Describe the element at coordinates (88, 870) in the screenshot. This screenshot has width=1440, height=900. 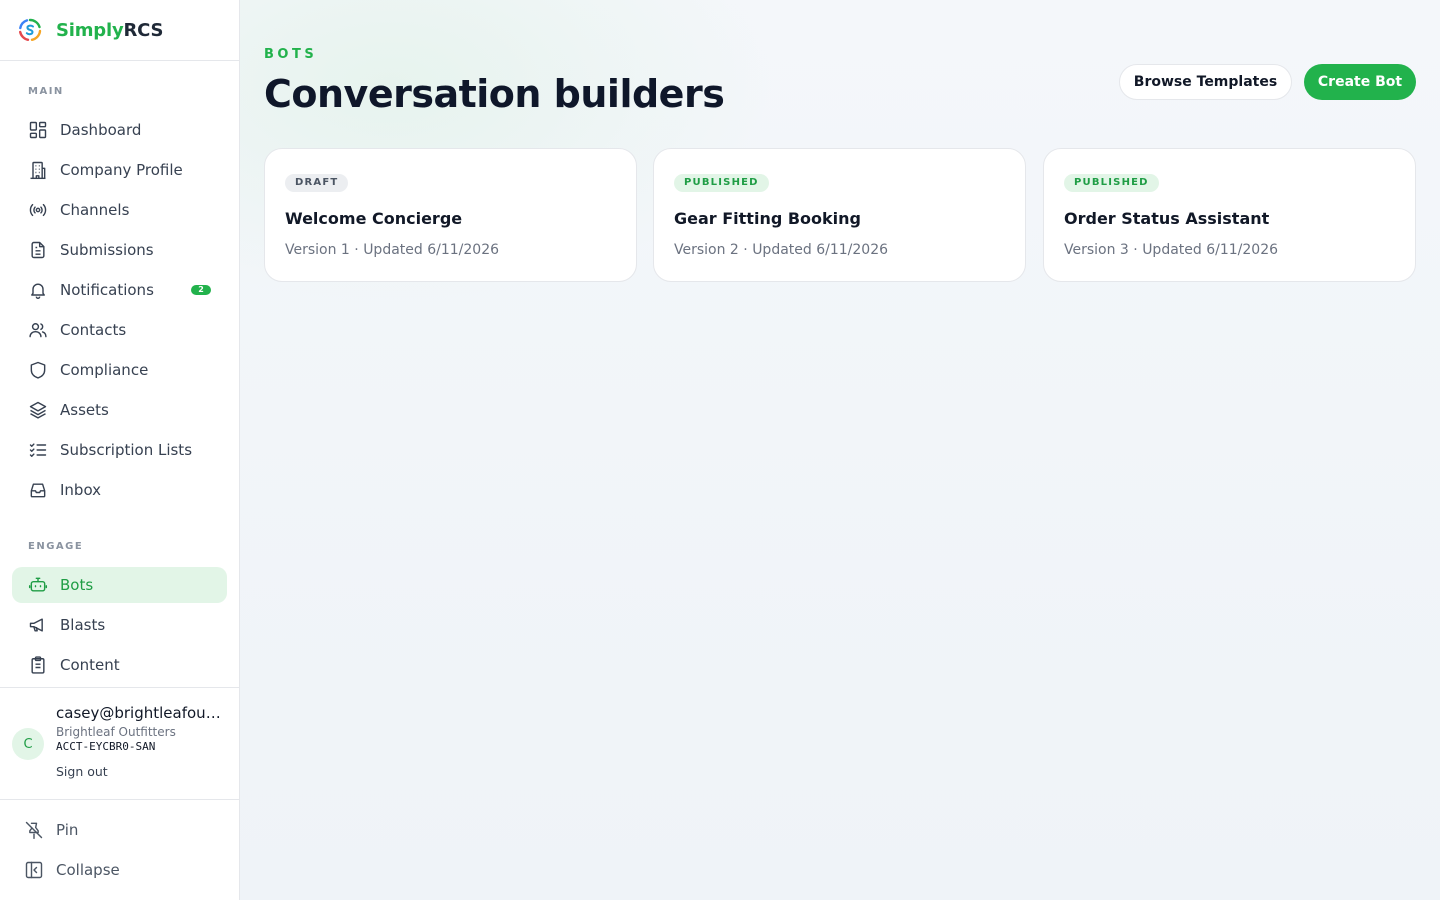
I see `collapse-label: Collapse` at that location.